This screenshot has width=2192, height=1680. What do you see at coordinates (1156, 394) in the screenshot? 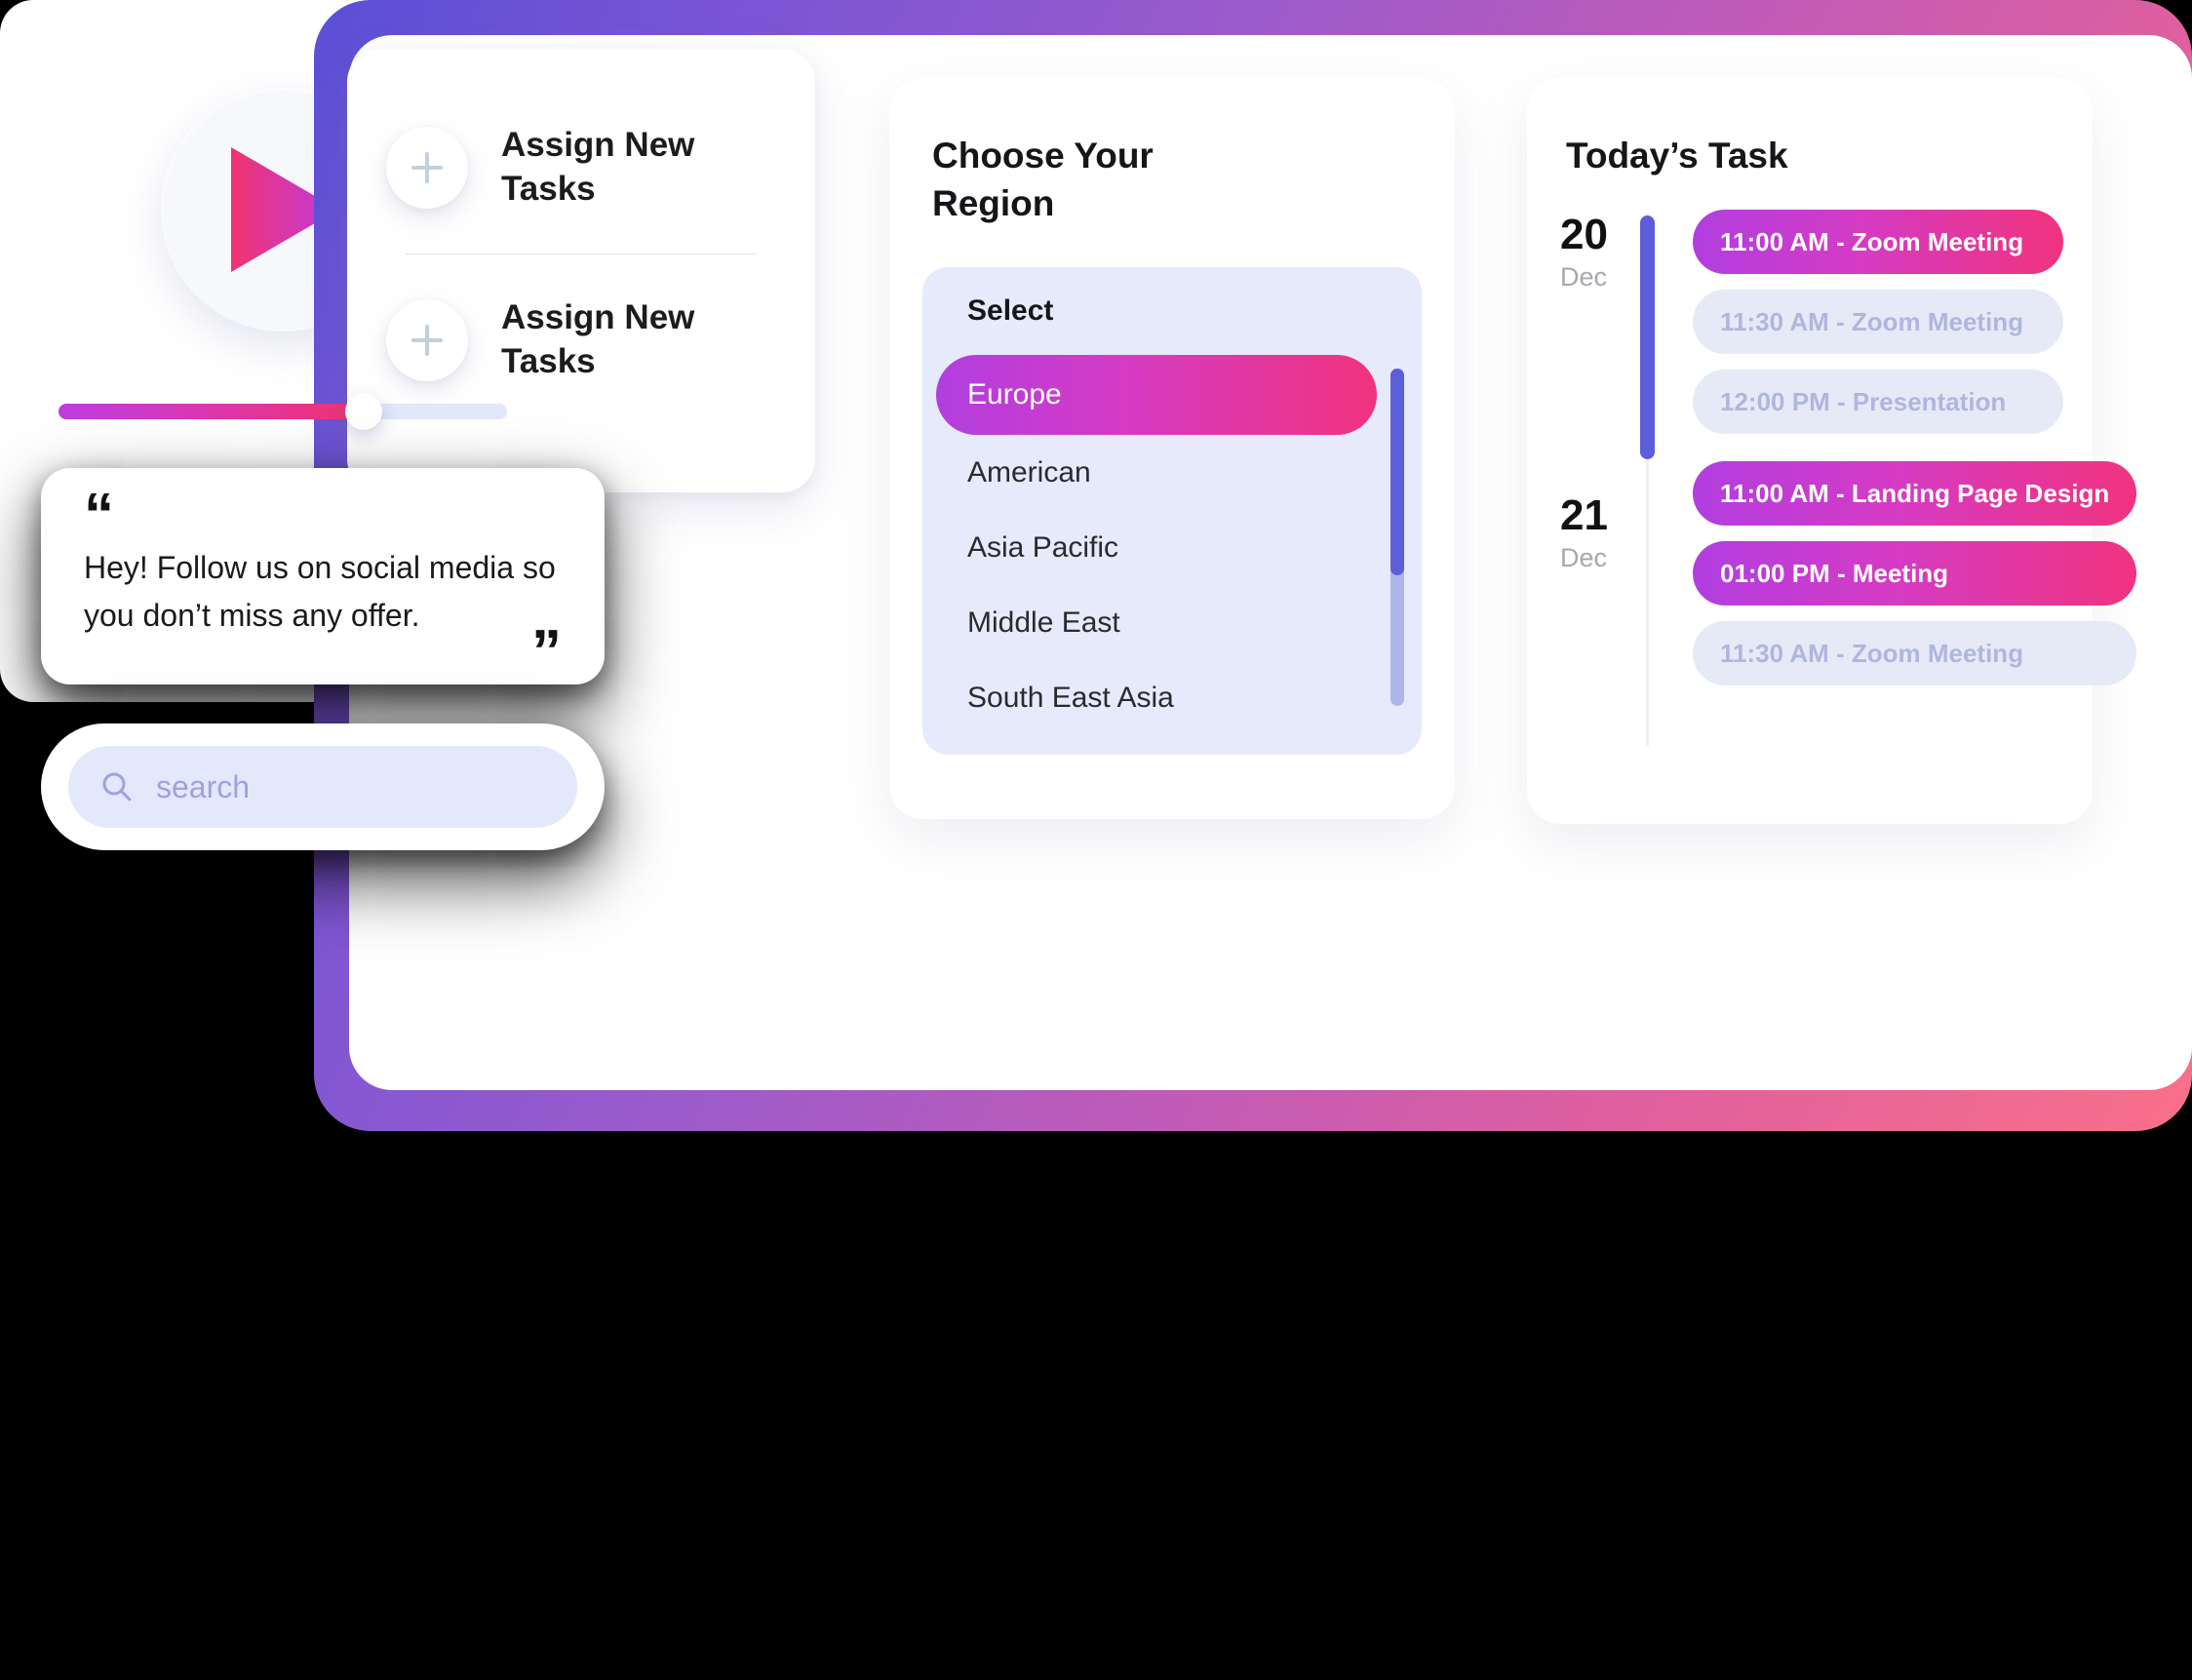
I see `region-option-europe: Europe` at bounding box center [1156, 394].